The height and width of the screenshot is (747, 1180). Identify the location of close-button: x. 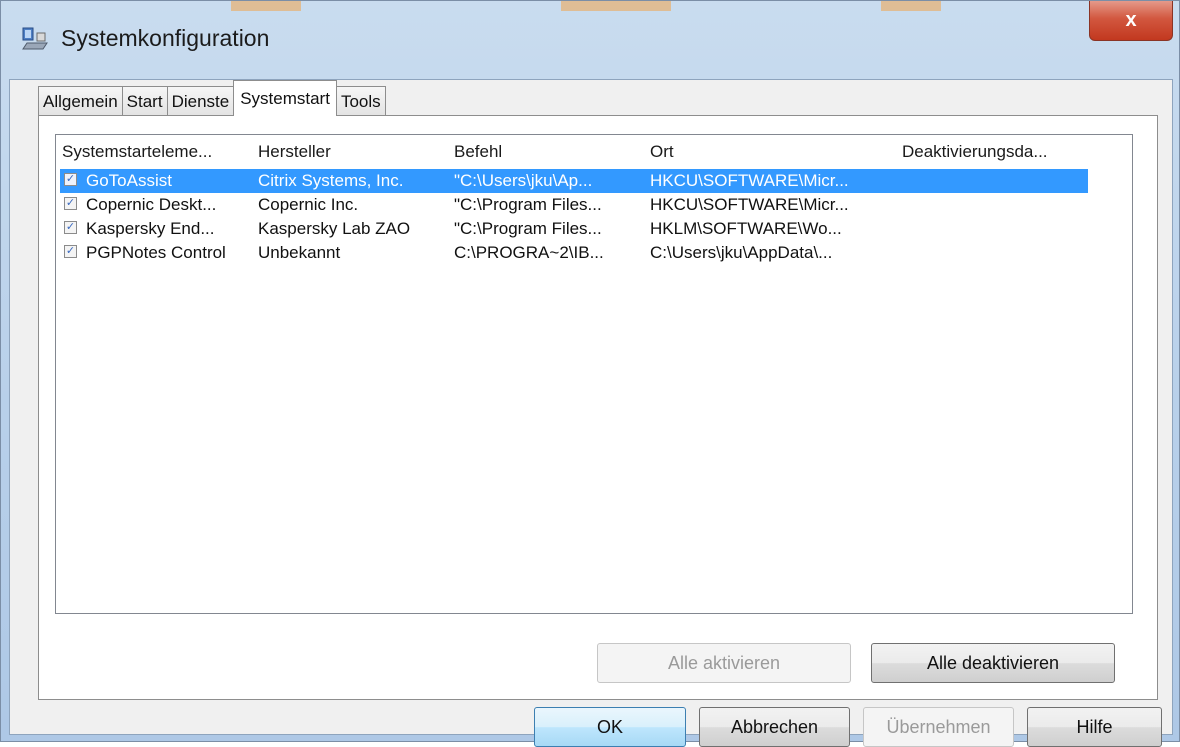
(1131, 21).